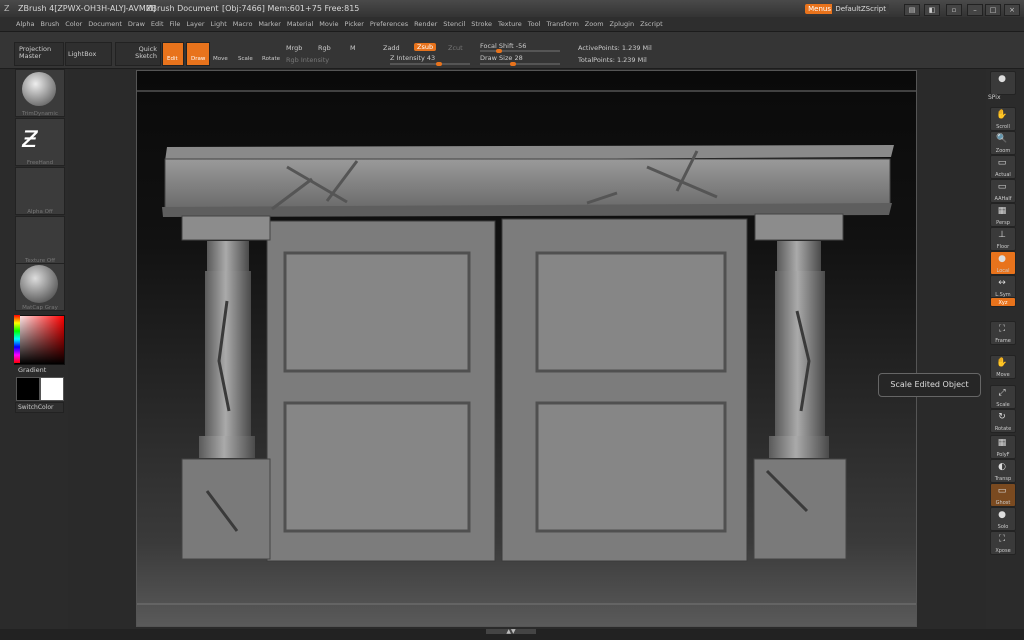 The height and width of the screenshot is (640, 1024). What do you see at coordinates (354, 24) in the screenshot?
I see `menu-picker: Picker` at bounding box center [354, 24].